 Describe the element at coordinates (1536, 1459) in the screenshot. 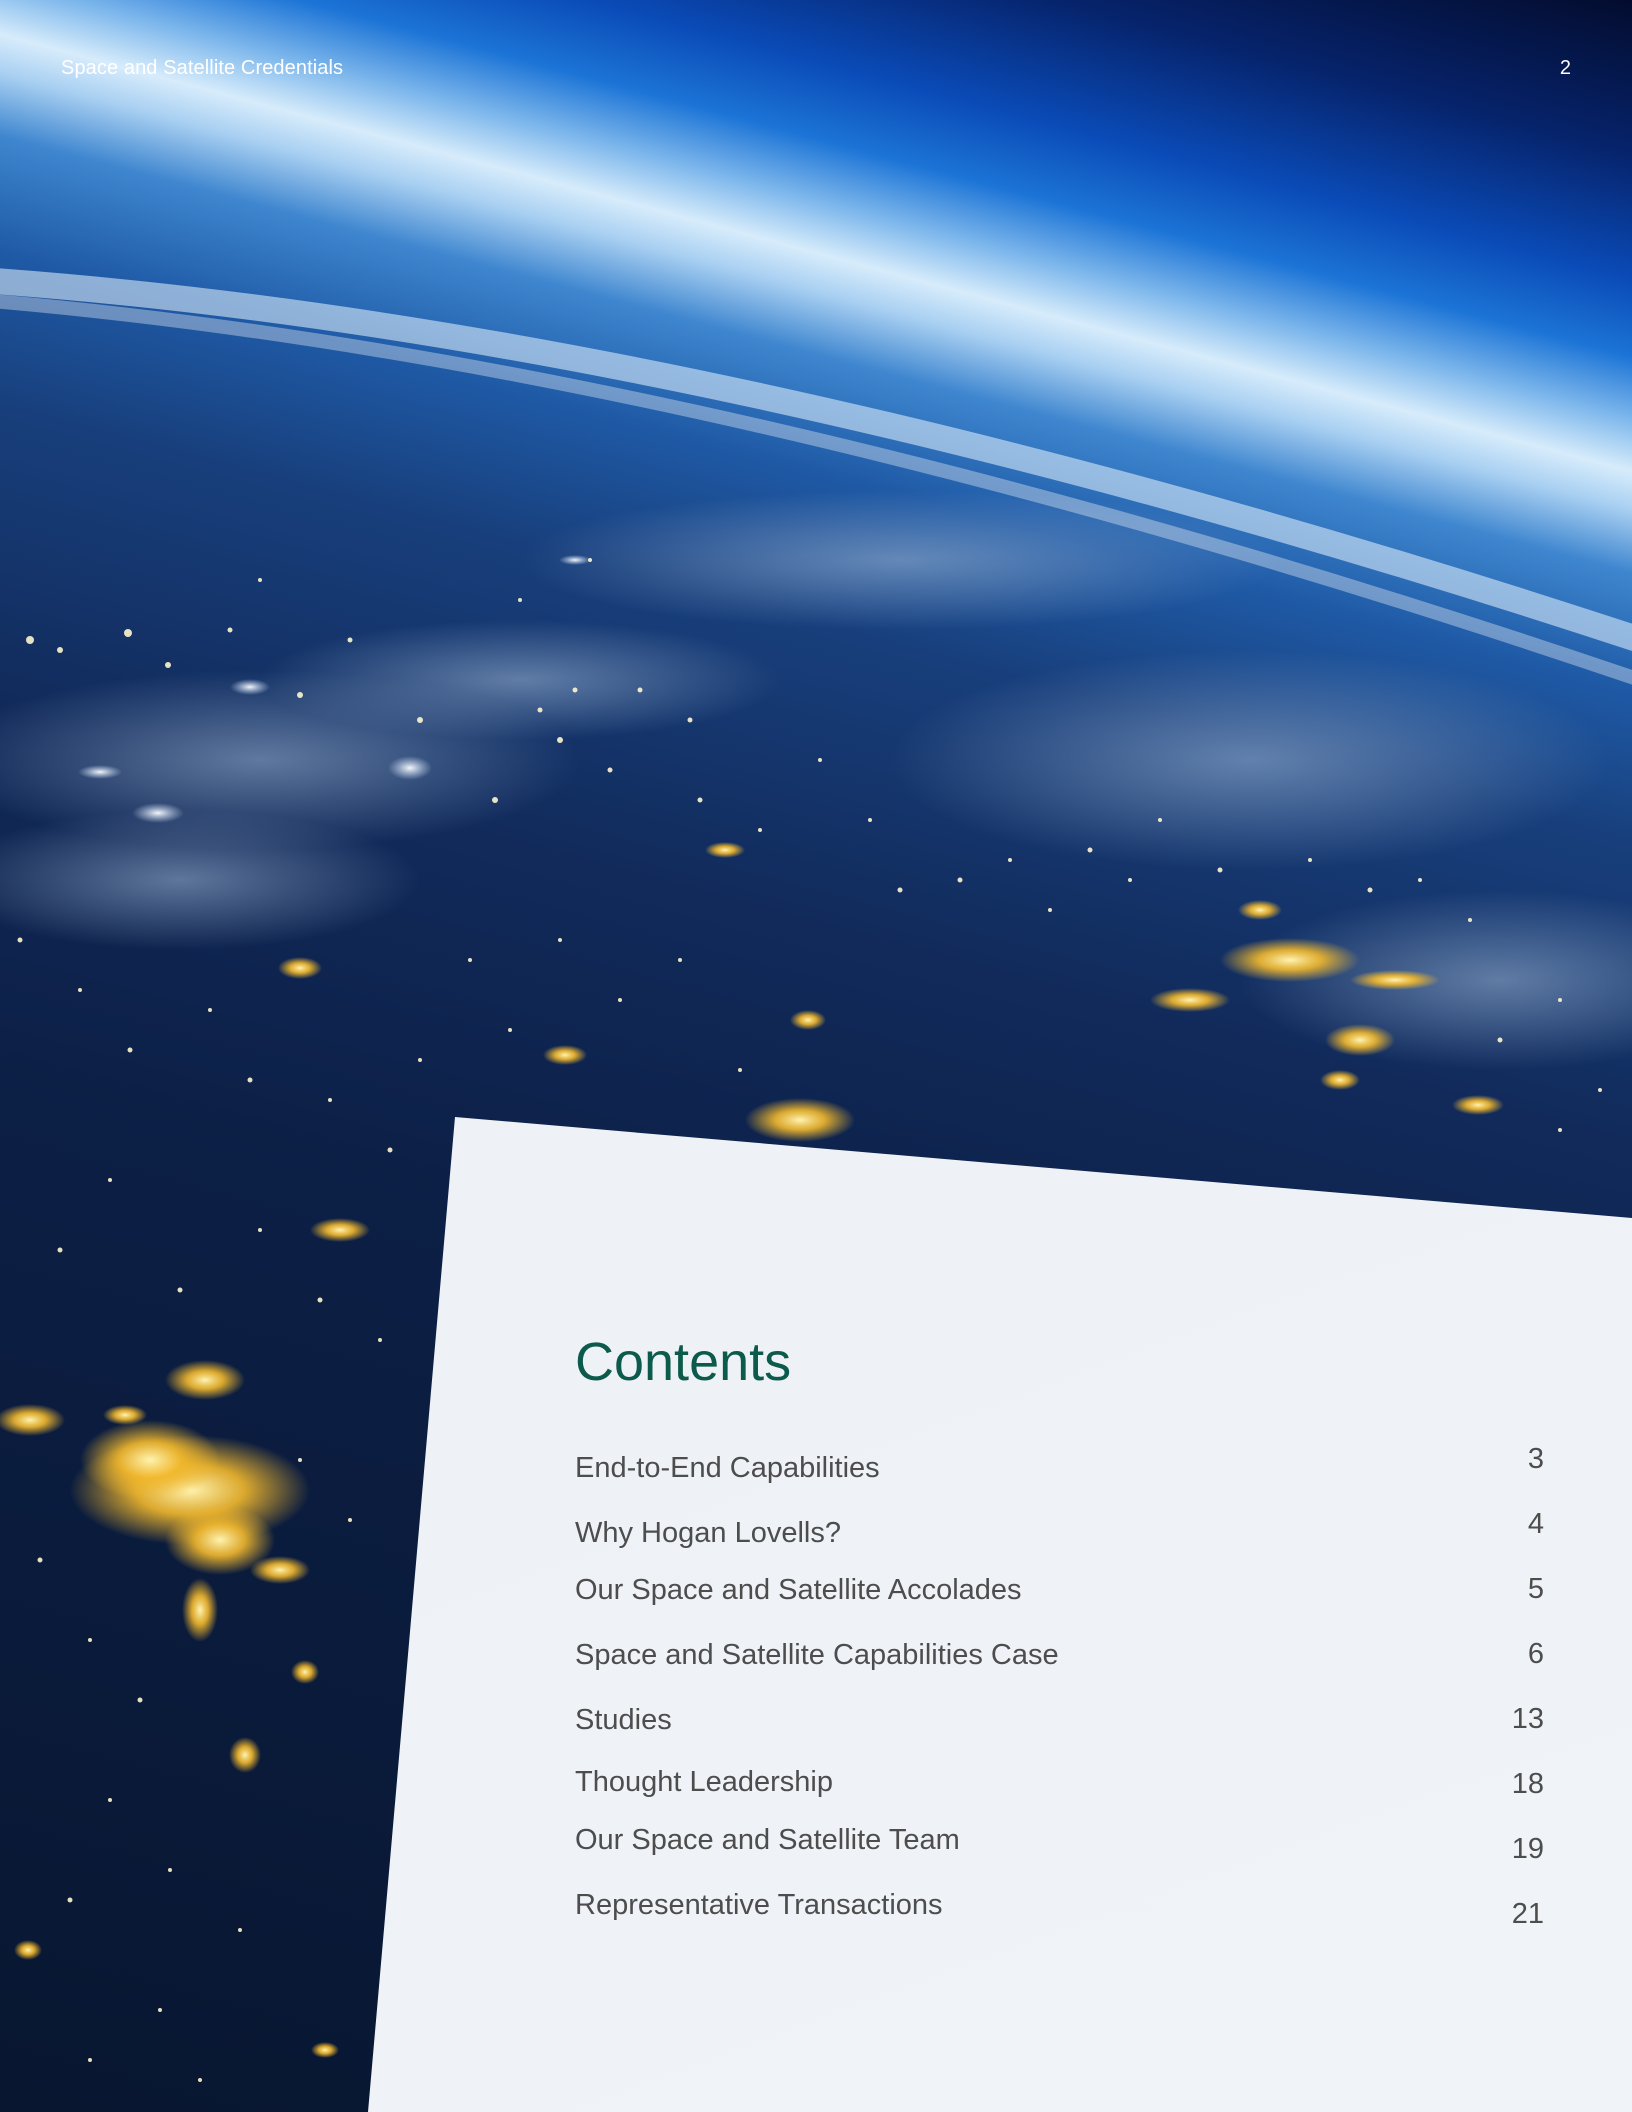

I see `toc-page-number: 3` at that location.